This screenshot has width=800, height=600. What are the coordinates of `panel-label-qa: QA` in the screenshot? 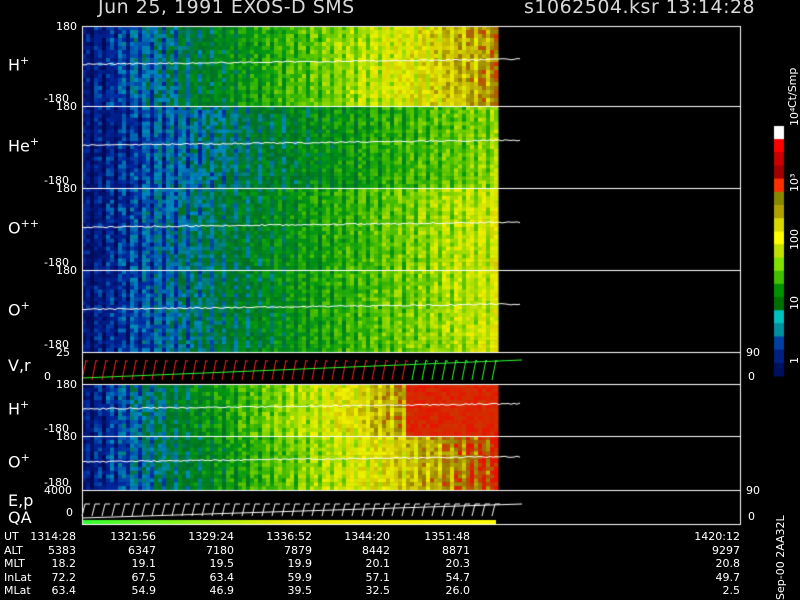 It's located at (20, 517).